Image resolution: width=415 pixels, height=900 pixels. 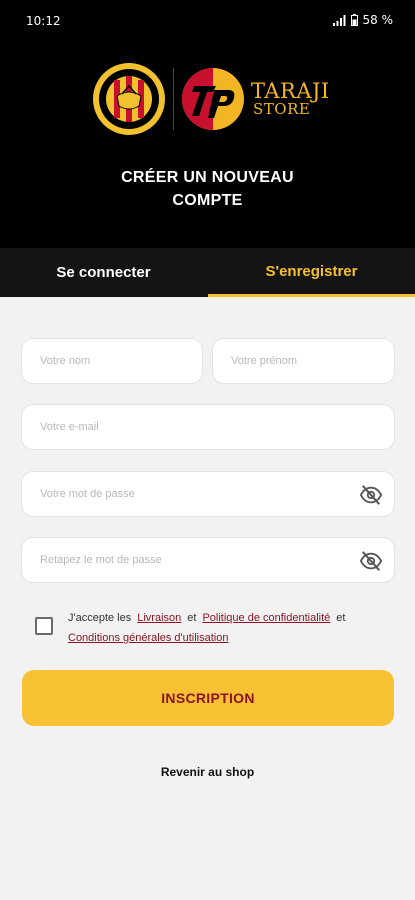 What do you see at coordinates (148, 638) in the screenshot?
I see `conditions-link: Conditions générales d'utilisation` at bounding box center [148, 638].